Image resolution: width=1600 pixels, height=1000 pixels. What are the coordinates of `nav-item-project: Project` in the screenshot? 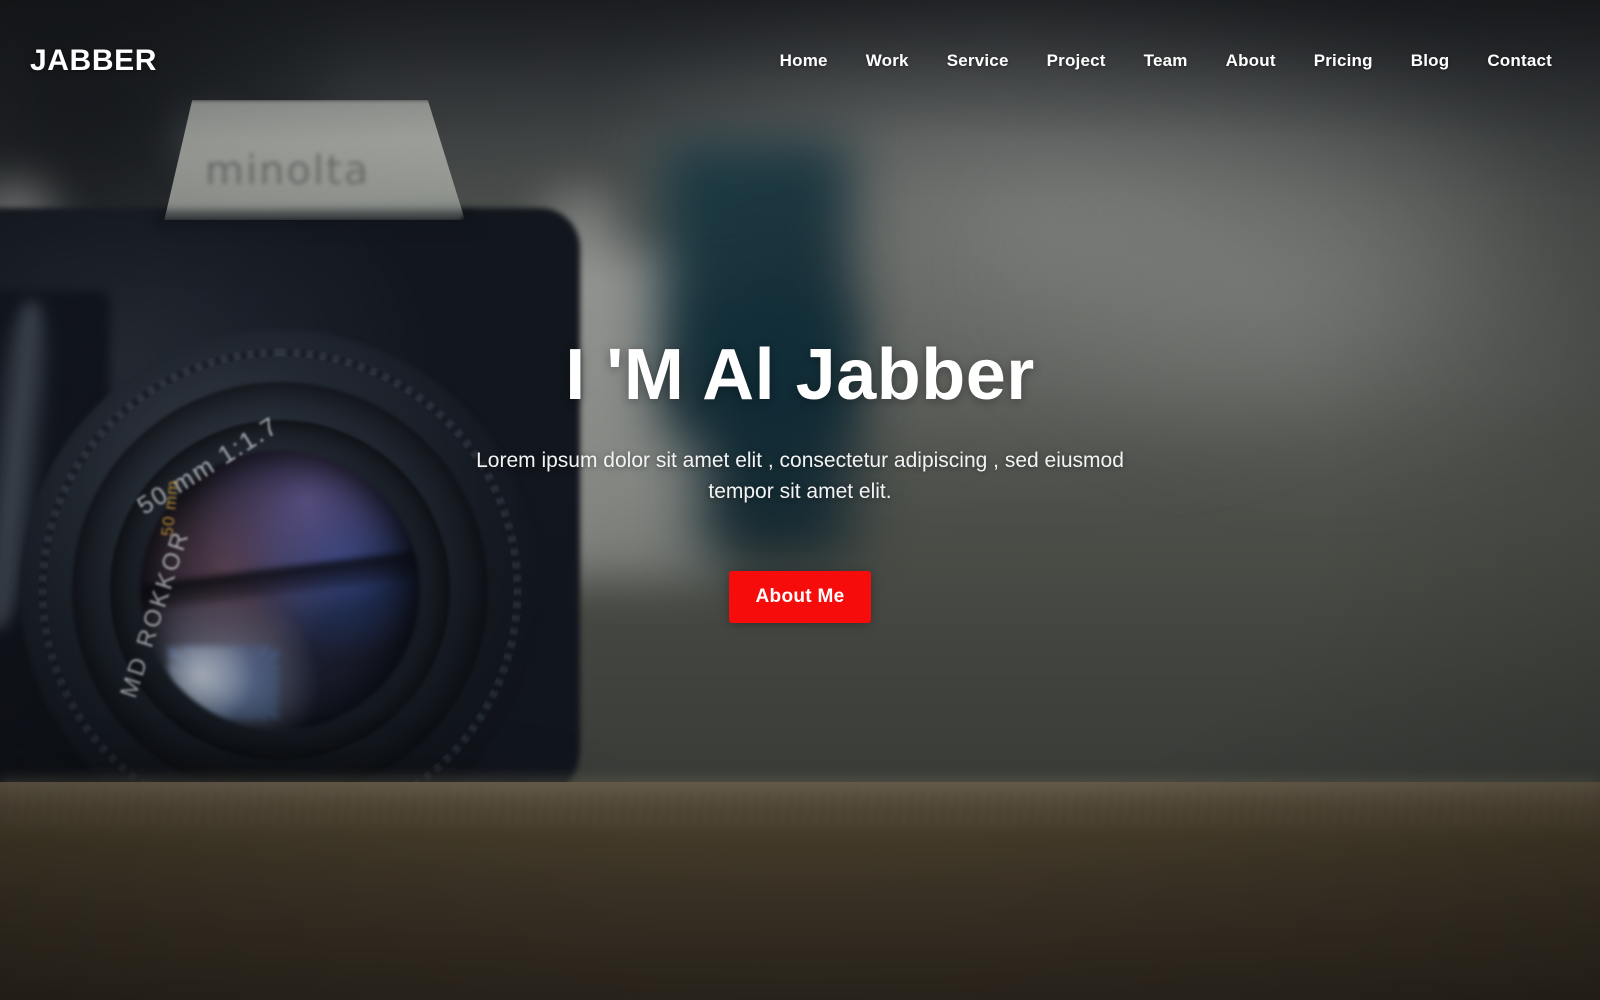 It's located at (1076, 61).